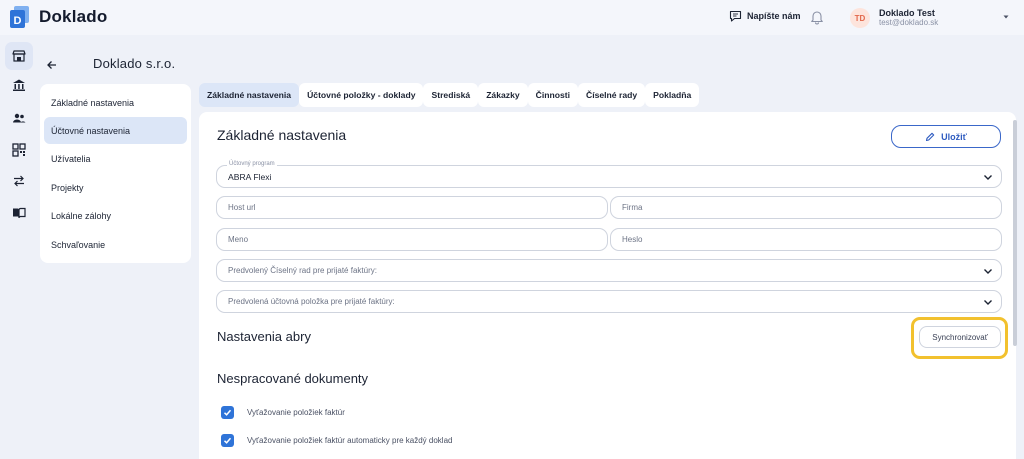 Image resolution: width=1024 pixels, height=459 pixels. What do you see at coordinates (907, 13) in the screenshot?
I see `user-name: Doklado Test` at bounding box center [907, 13].